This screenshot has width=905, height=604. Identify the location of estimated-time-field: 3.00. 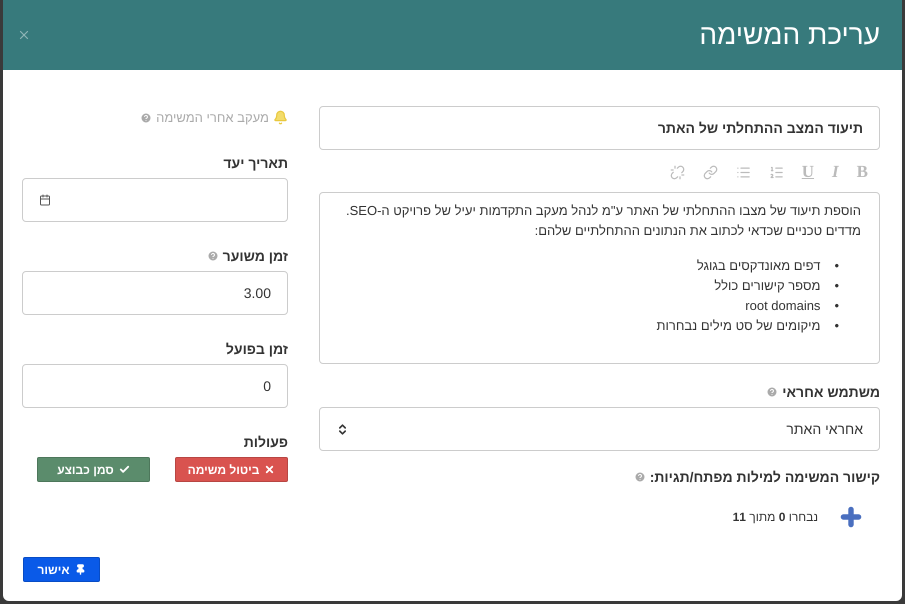
(155, 293).